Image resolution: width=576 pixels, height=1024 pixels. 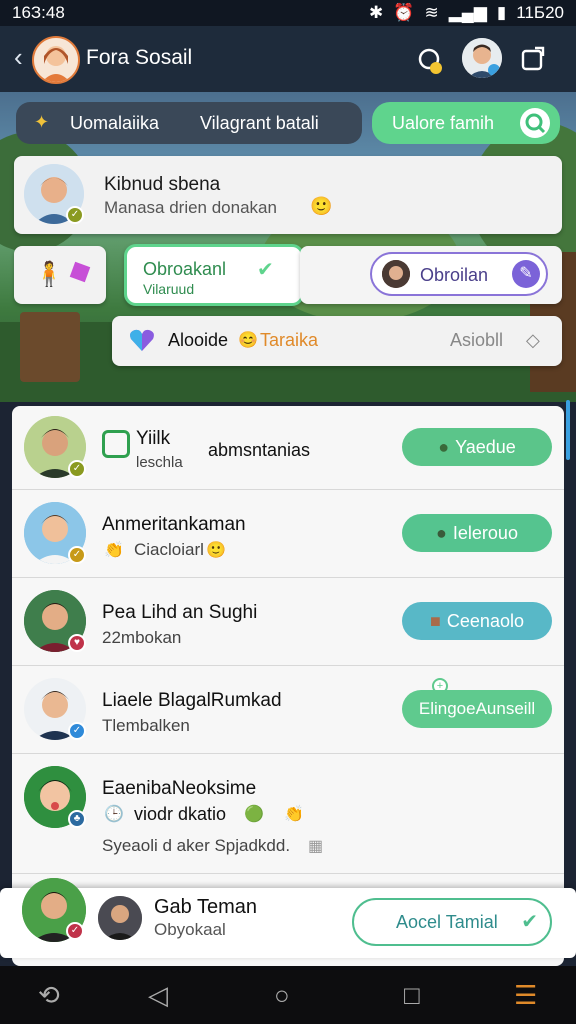 I want to click on footer-action-button: Aocel Tamial ✔, so click(x=452, y=922).